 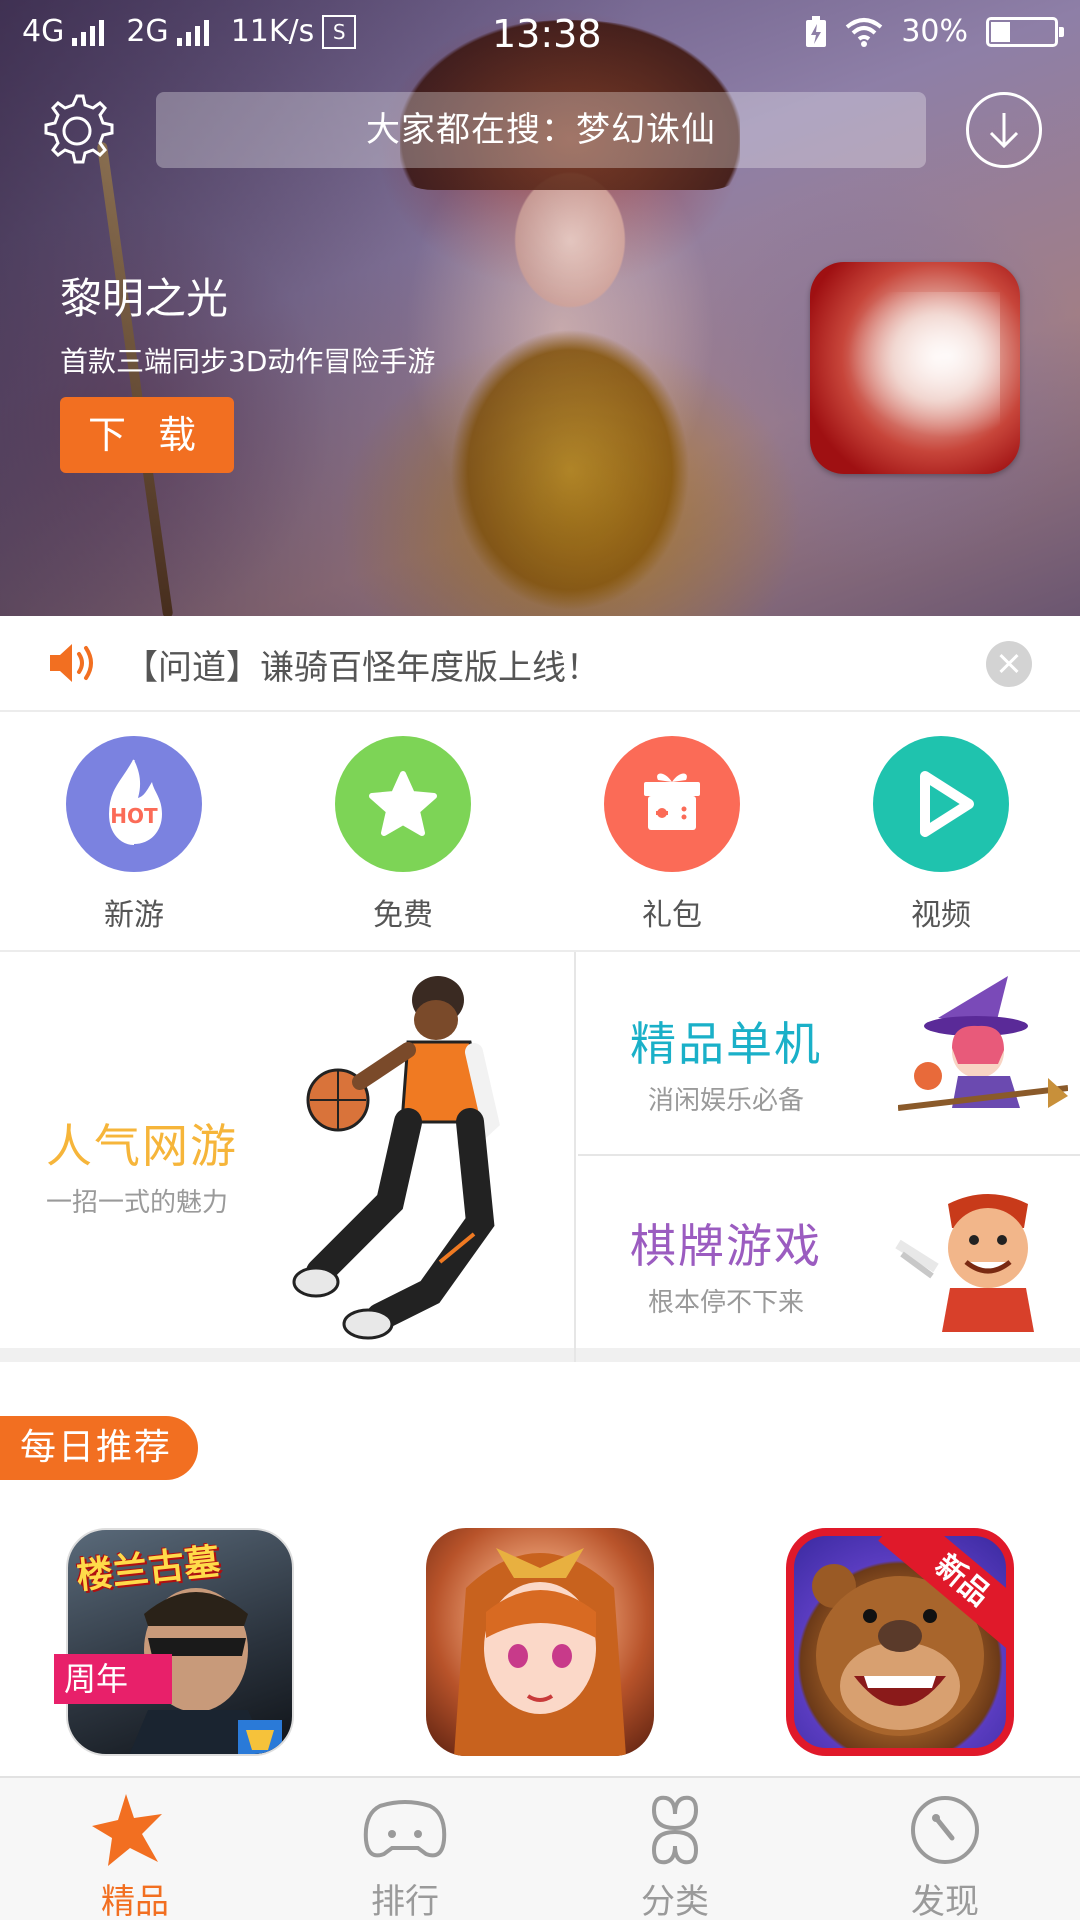 What do you see at coordinates (675, 1830) in the screenshot?
I see `clover-icon` at bounding box center [675, 1830].